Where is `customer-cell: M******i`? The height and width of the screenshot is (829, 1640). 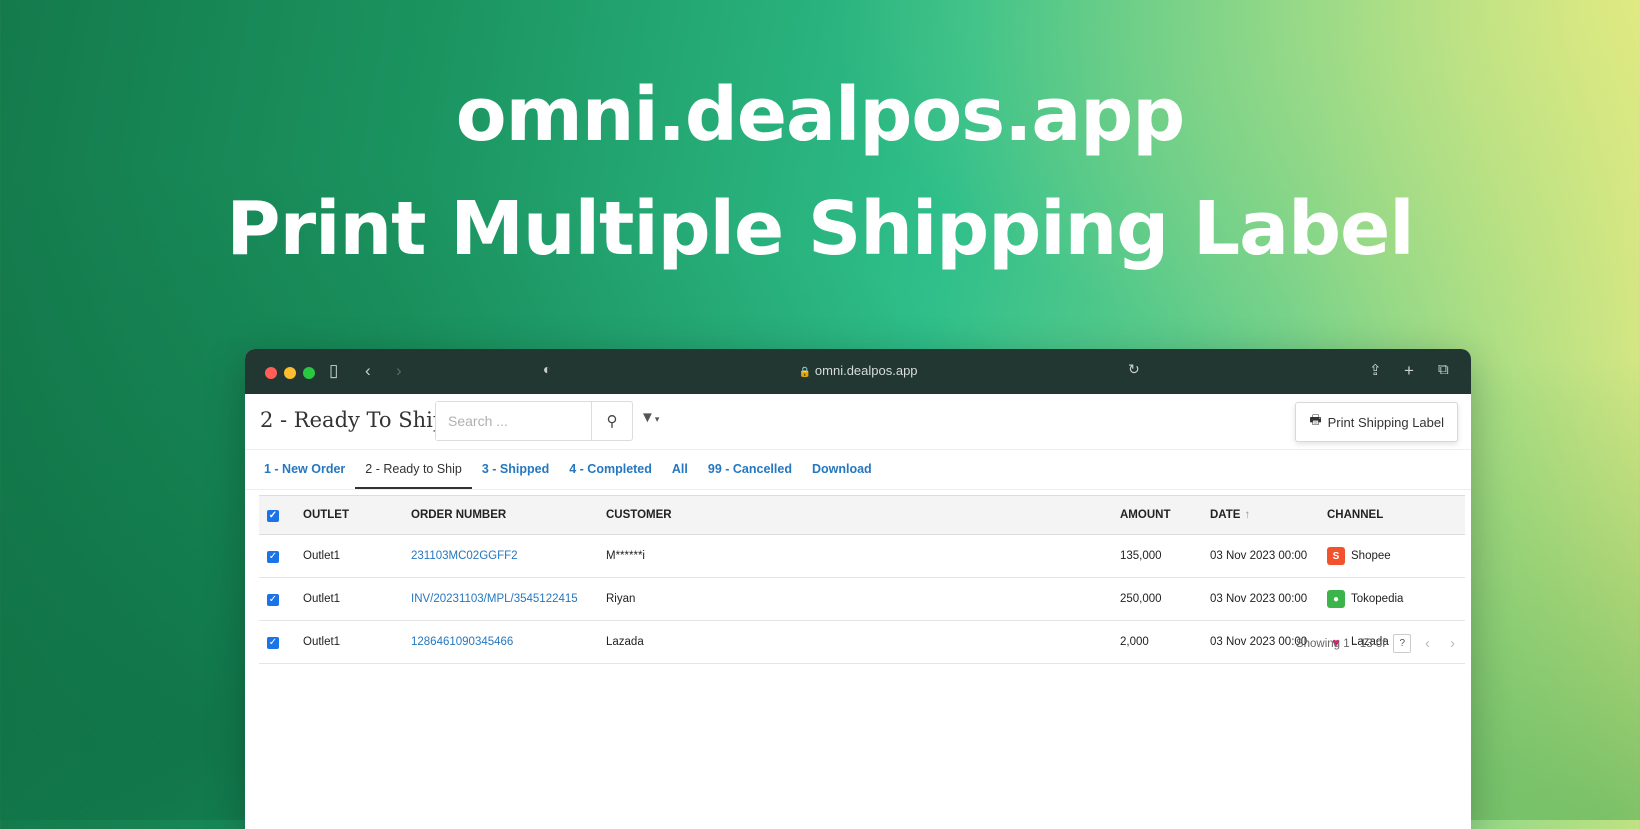
customer-cell: M******i is located at coordinates (862, 556).